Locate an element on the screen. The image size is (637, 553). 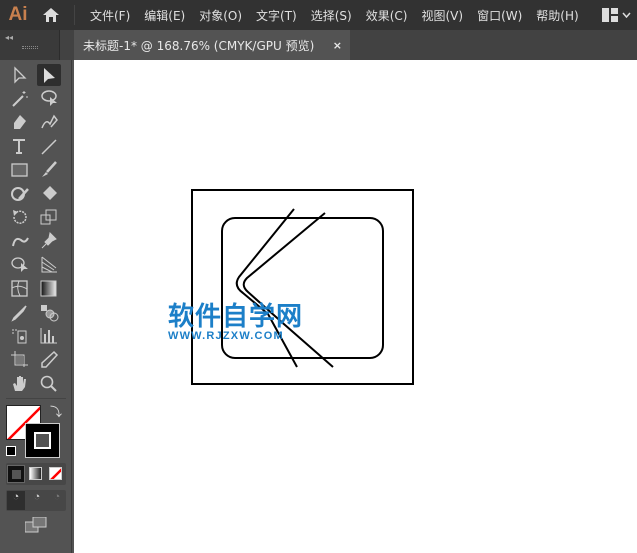
draw-behind-button: ◔ is located at coordinates (37, 500).